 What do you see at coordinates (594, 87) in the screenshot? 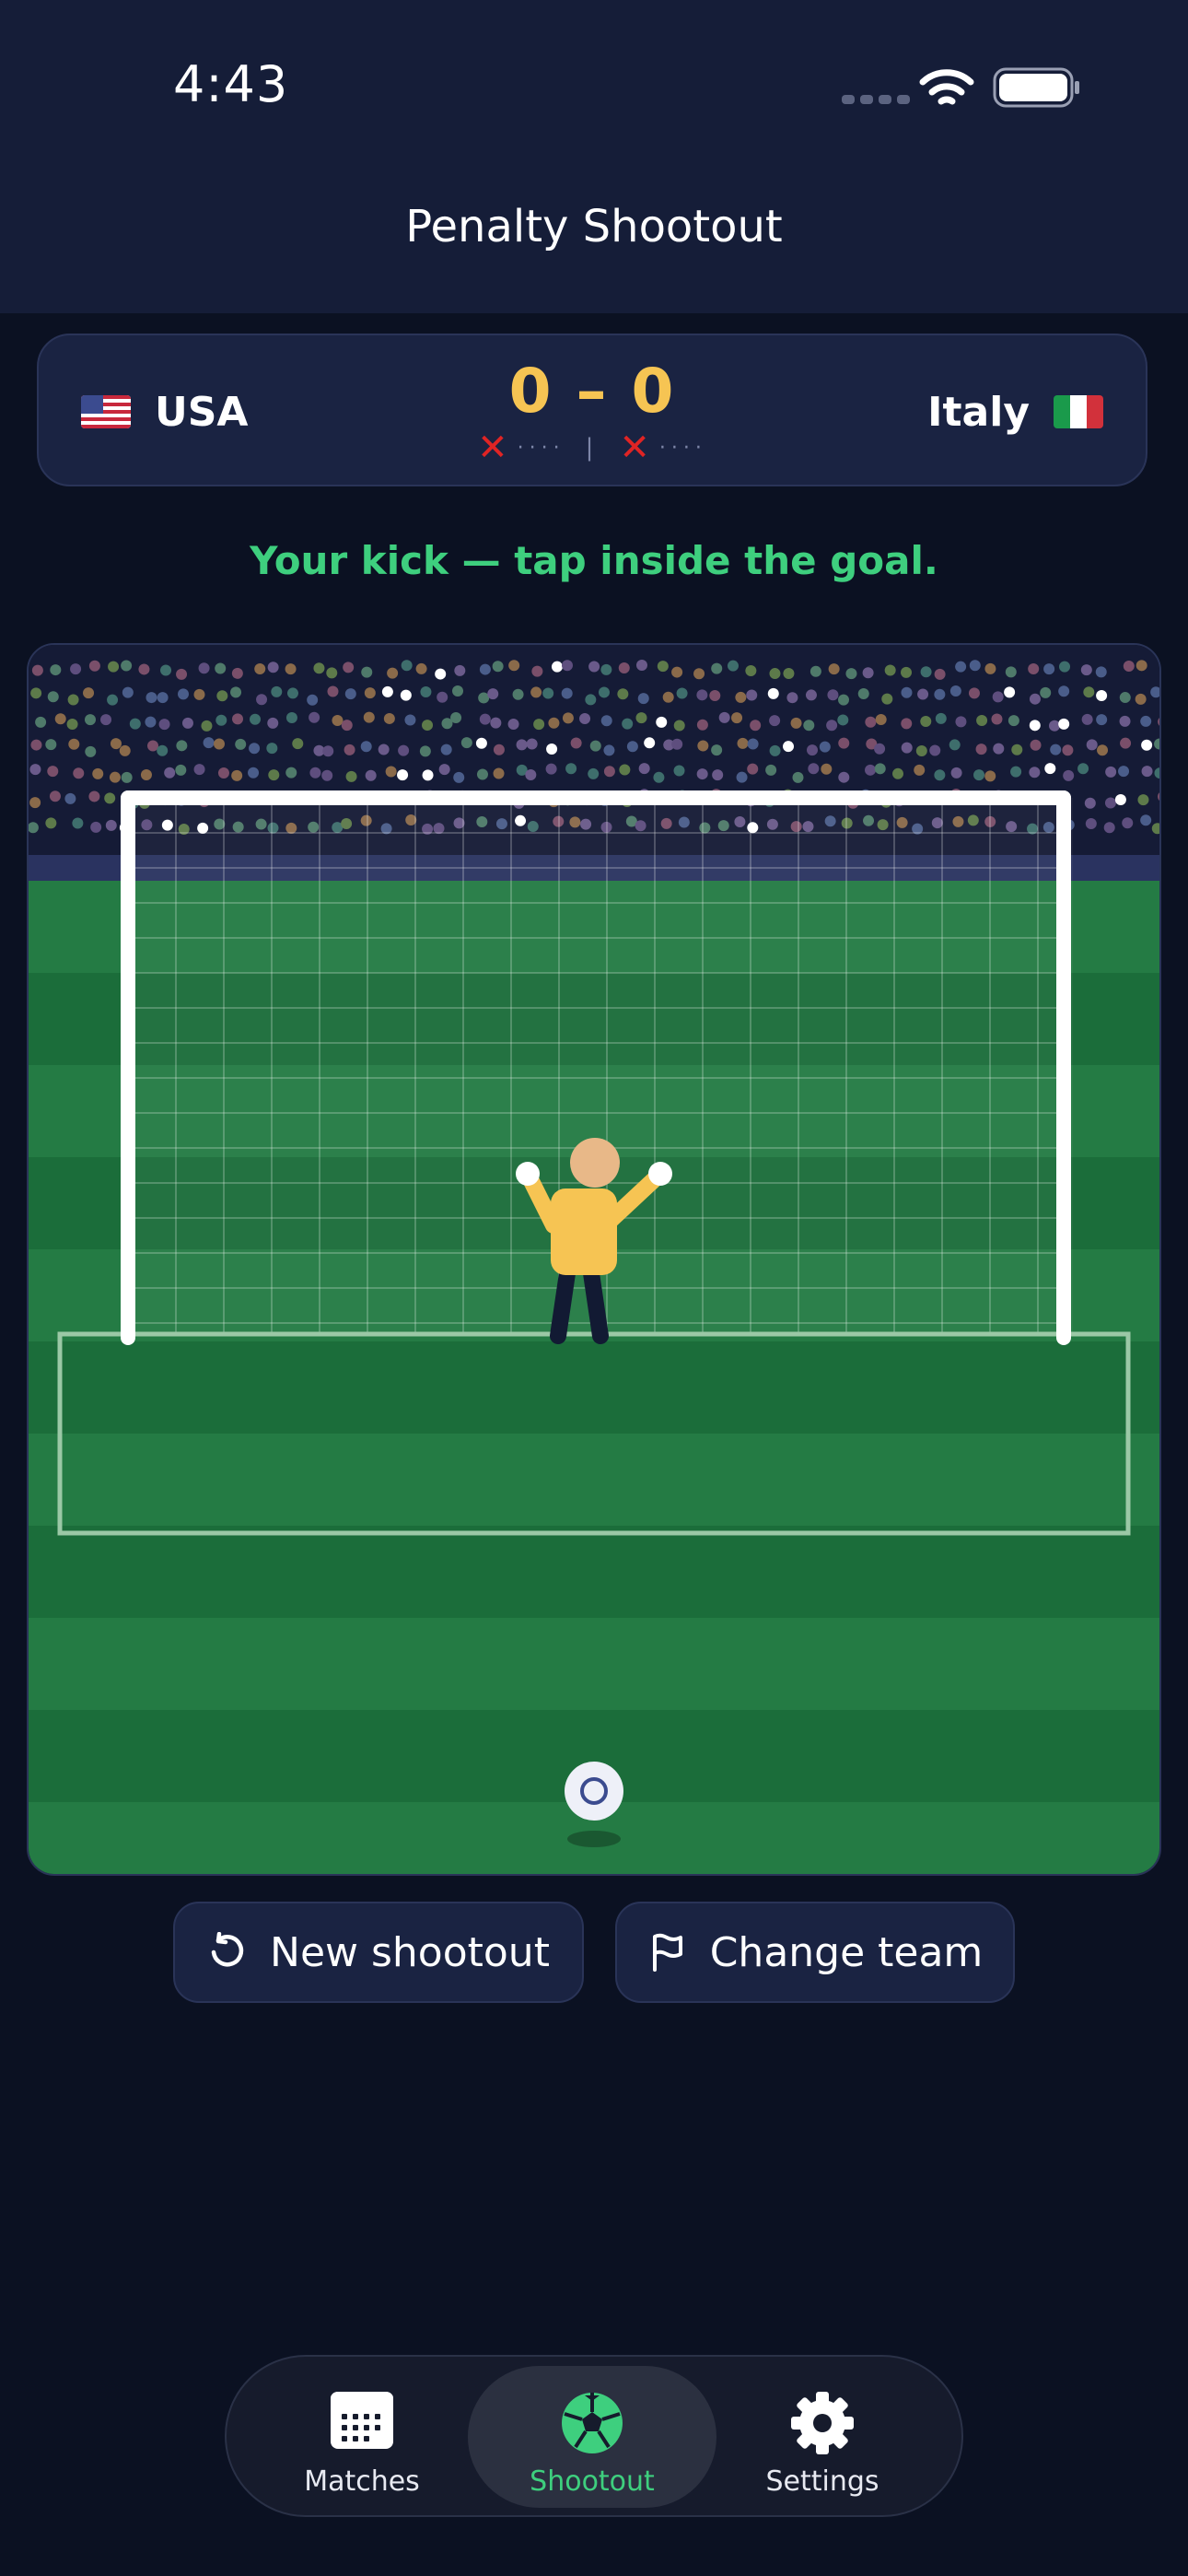
I see `status-bar: 4:43` at bounding box center [594, 87].